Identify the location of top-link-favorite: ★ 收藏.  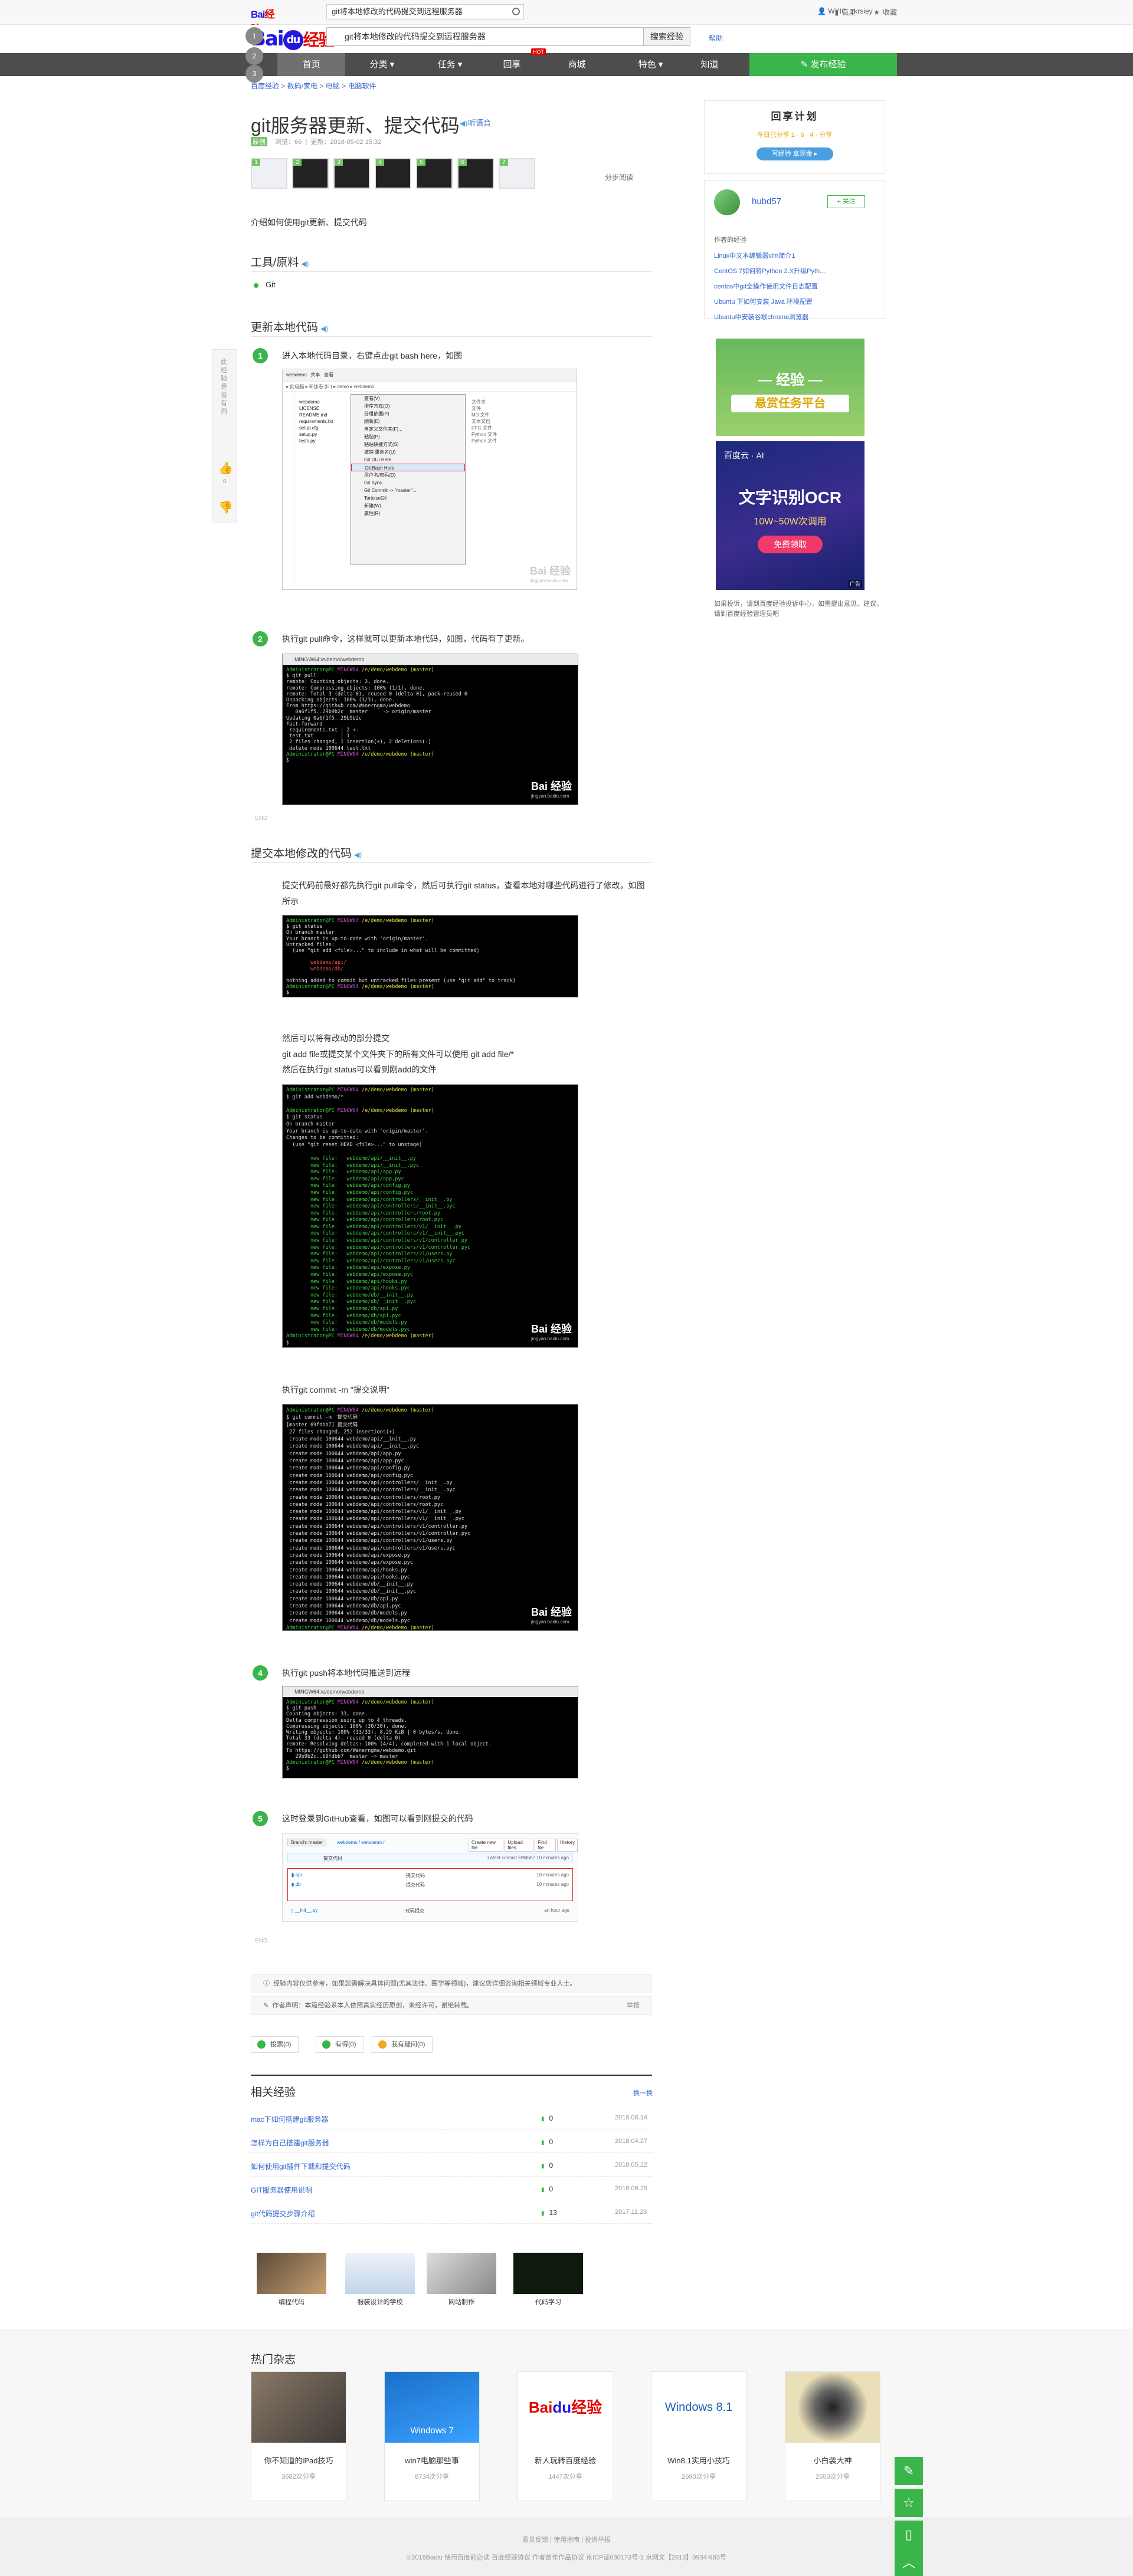
(885, 12).